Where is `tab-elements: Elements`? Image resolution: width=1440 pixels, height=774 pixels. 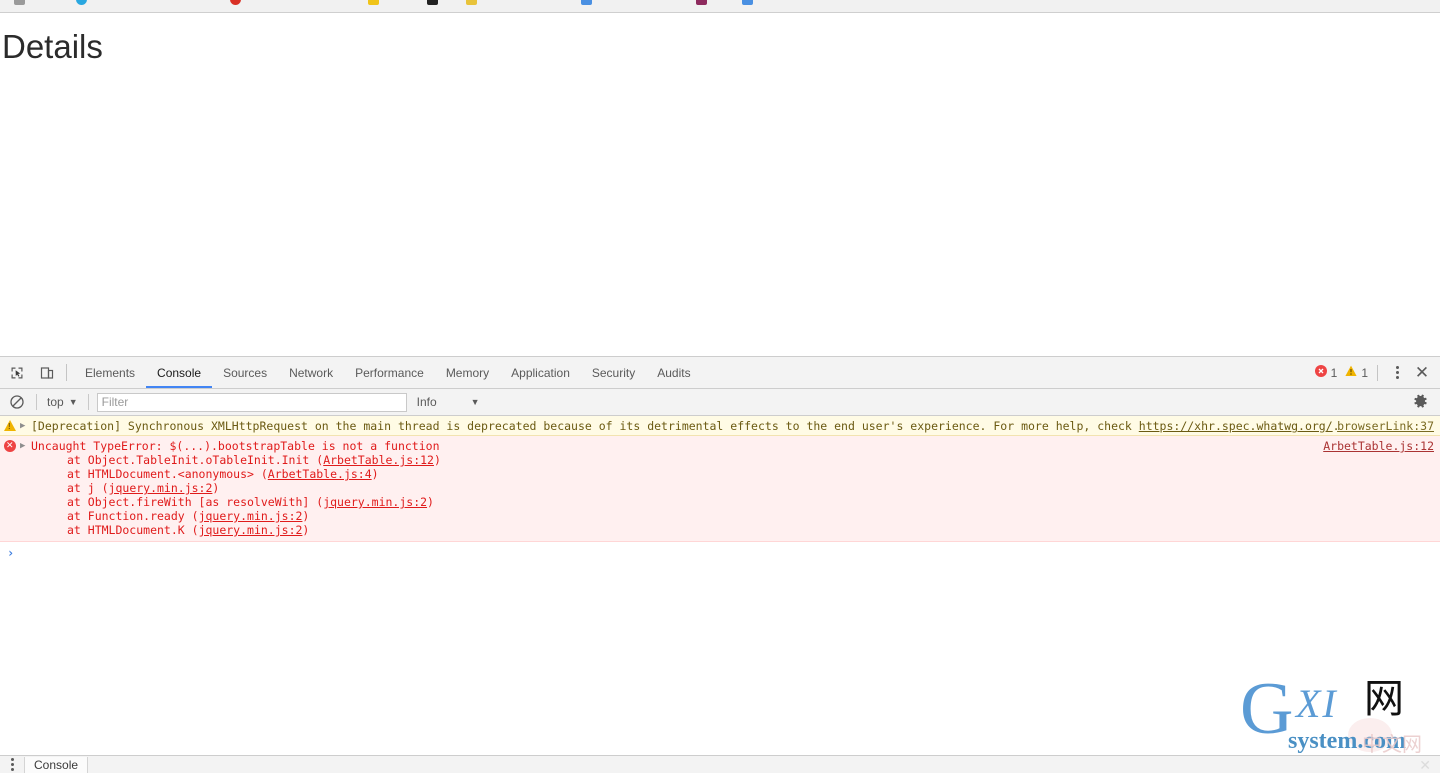
tab-elements: Elements is located at coordinates (110, 373).